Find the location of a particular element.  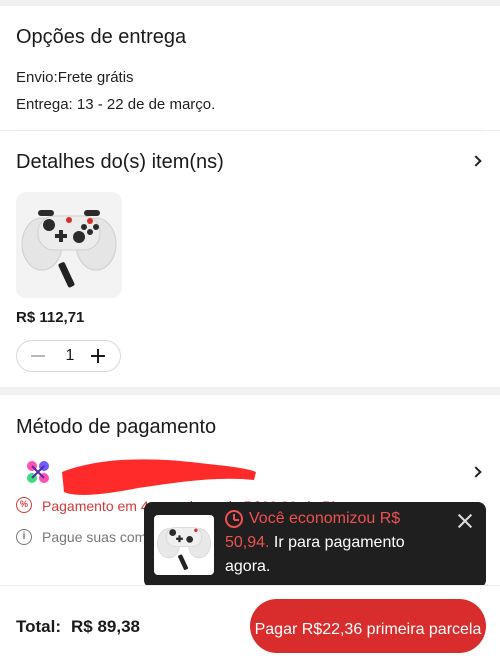

clock-icon is located at coordinates (234, 519).